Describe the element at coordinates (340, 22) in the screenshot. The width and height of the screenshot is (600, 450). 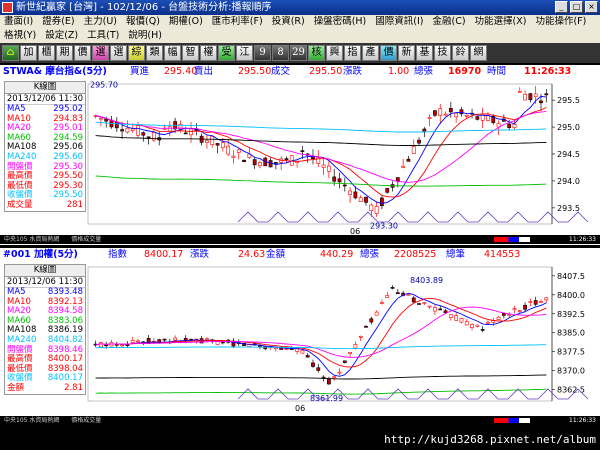
I see `menu-item: 操盤密碼(H)` at that location.